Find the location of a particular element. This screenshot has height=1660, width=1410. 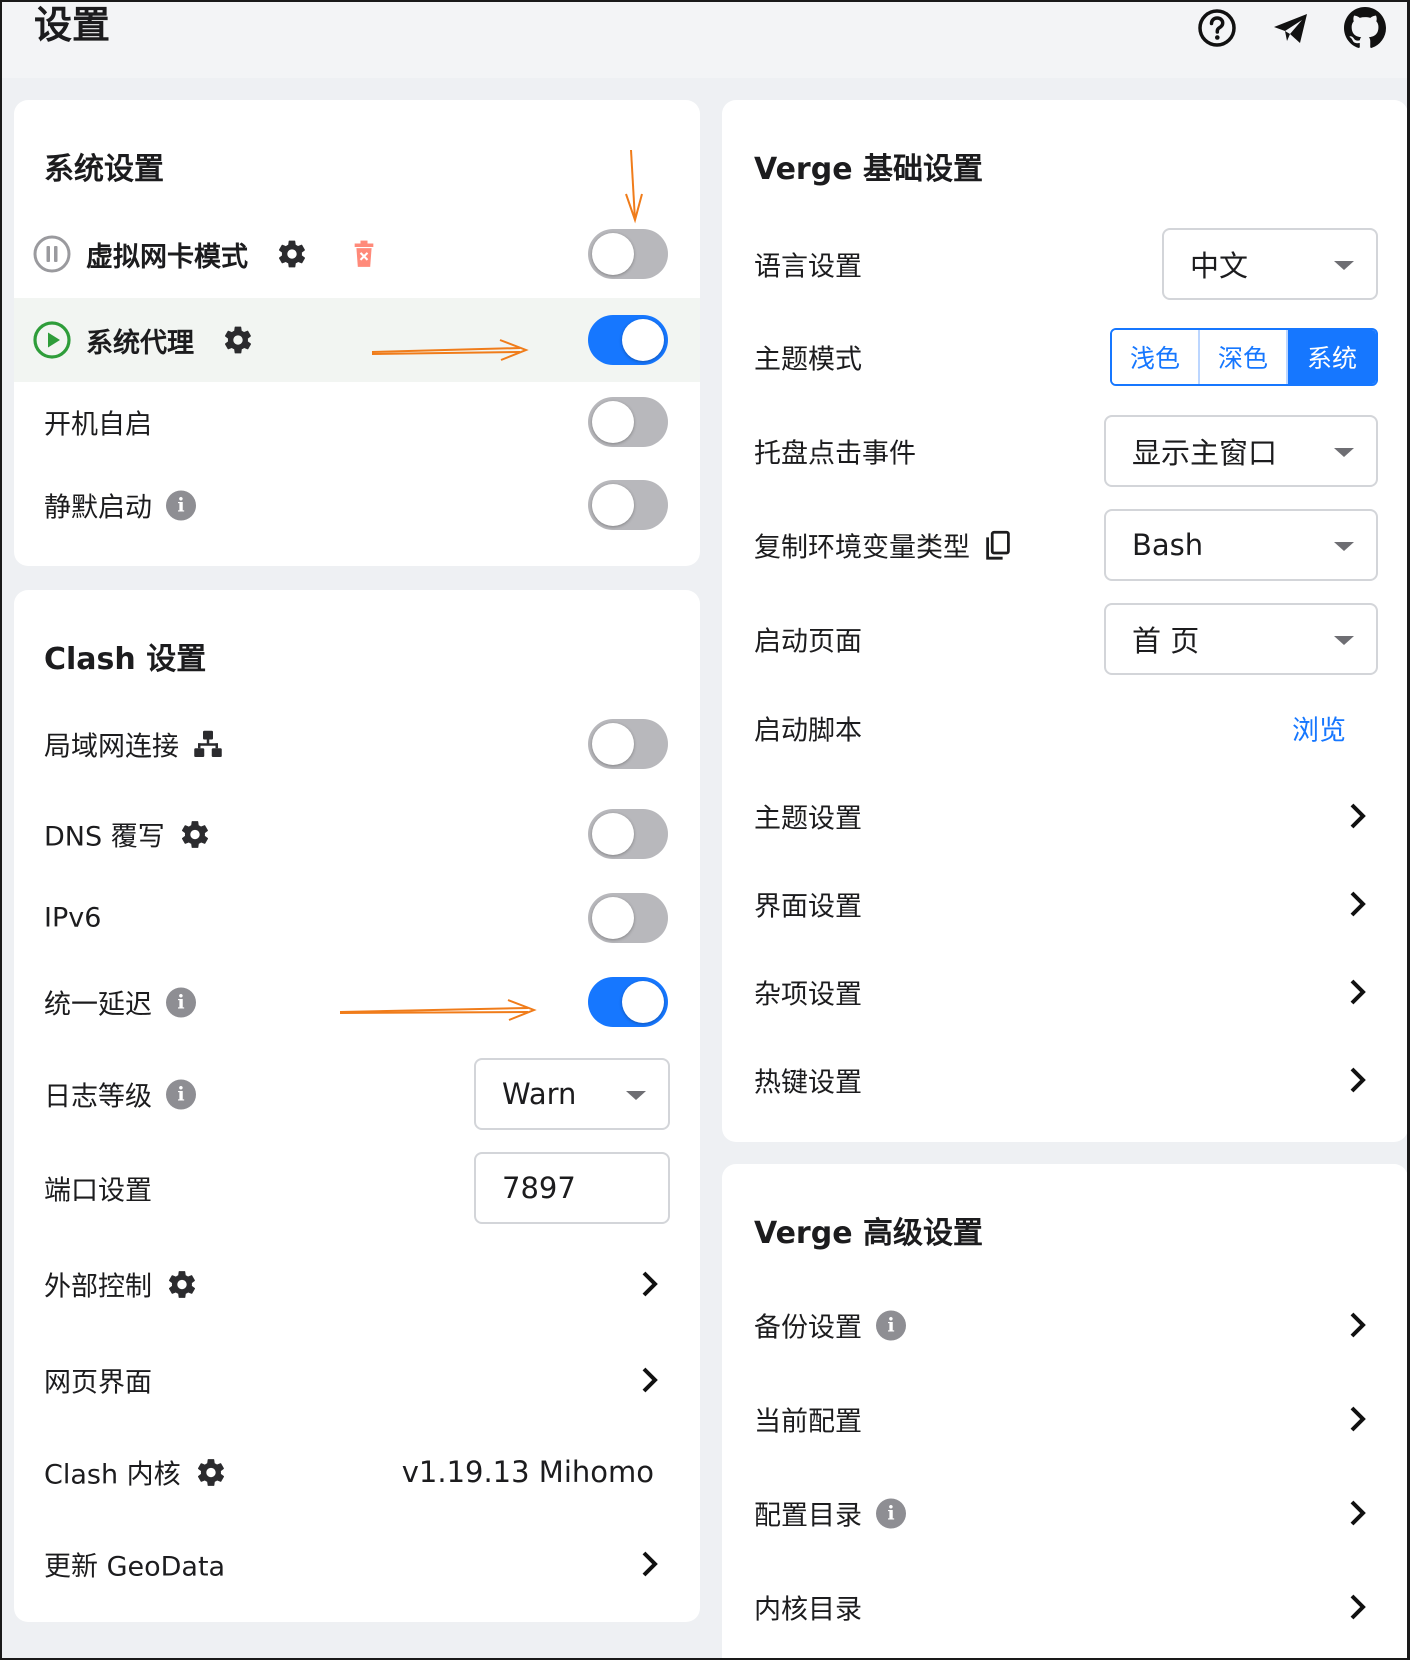

language-value: 中文 is located at coordinates (1219, 266).